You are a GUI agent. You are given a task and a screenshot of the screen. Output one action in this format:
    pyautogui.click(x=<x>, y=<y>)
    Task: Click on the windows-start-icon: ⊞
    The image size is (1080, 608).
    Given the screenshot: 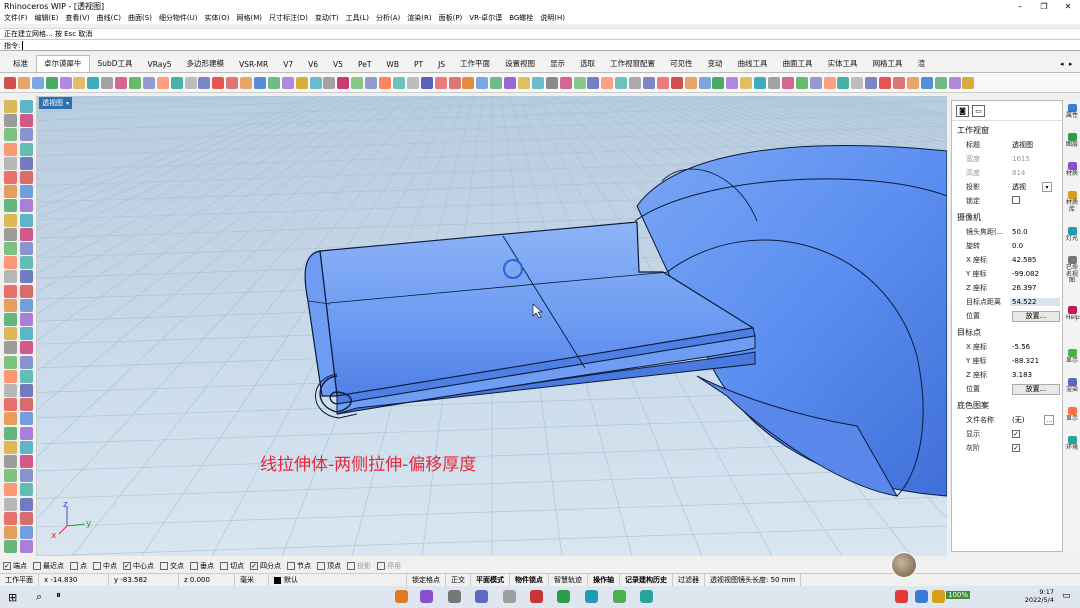 What is the action you would take?
    pyautogui.click(x=12, y=597)
    